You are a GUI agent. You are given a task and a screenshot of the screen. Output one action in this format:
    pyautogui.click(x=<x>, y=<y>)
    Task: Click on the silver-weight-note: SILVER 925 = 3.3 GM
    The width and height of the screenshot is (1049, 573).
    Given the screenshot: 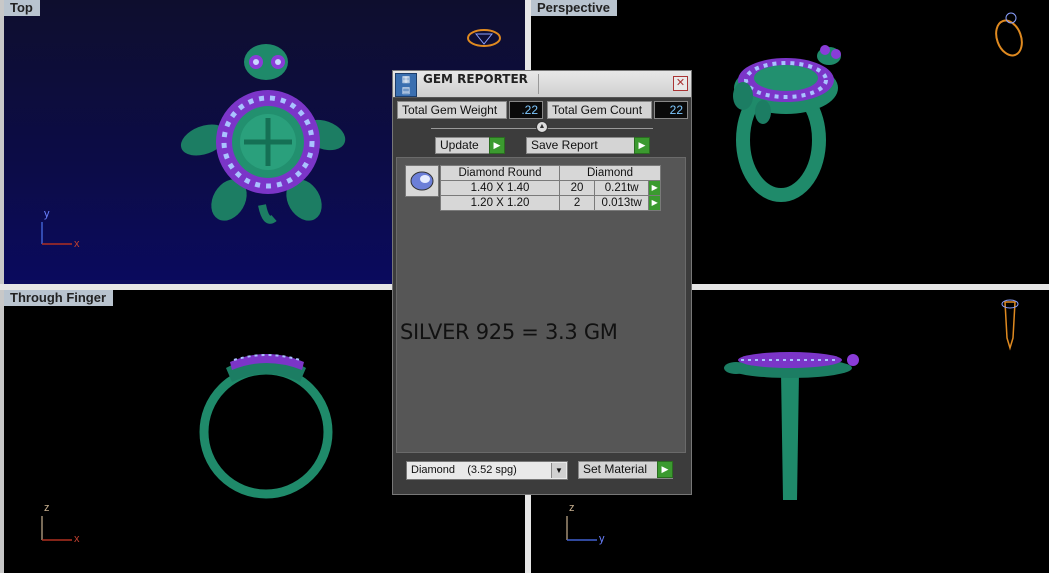 What is the action you would take?
    pyautogui.click(x=509, y=332)
    